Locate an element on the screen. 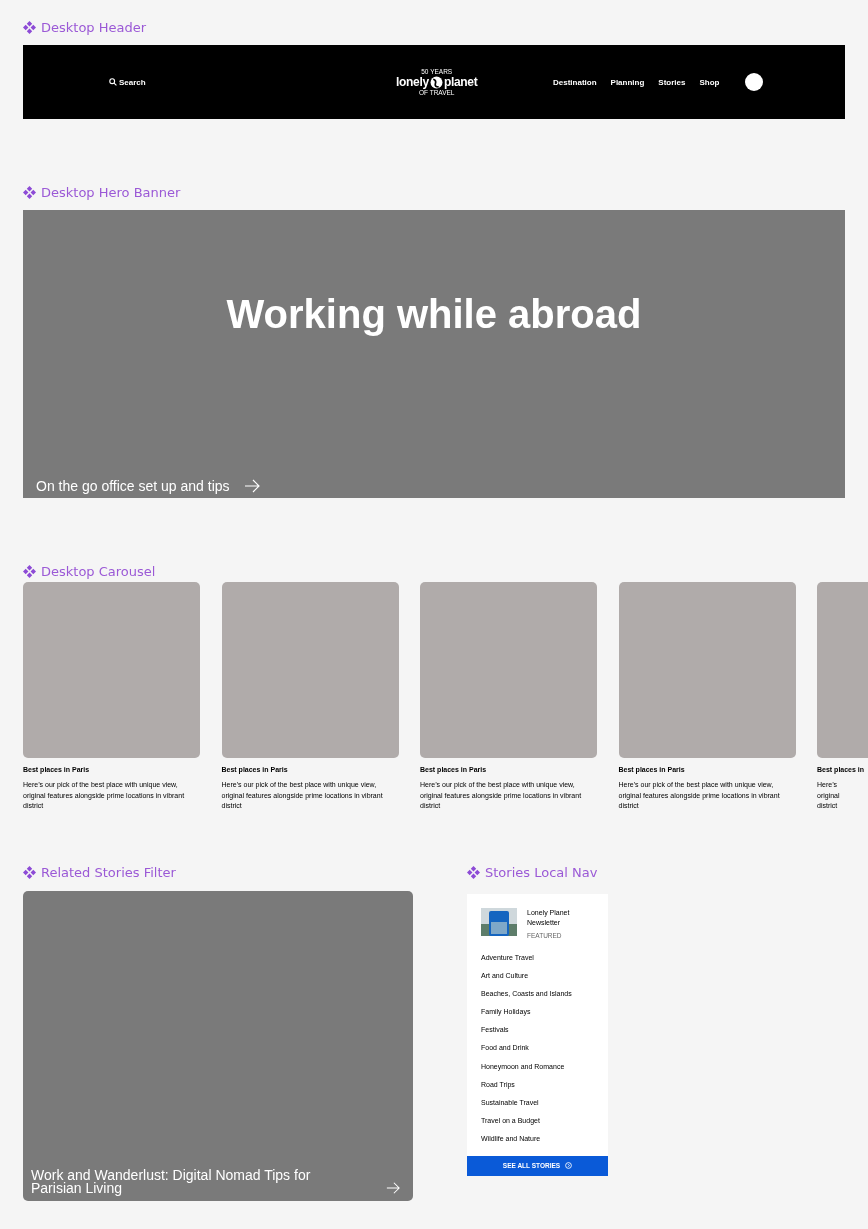 This screenshot has width=868, height=1229. nav-link: Shop is located at coordinates (709, 82).